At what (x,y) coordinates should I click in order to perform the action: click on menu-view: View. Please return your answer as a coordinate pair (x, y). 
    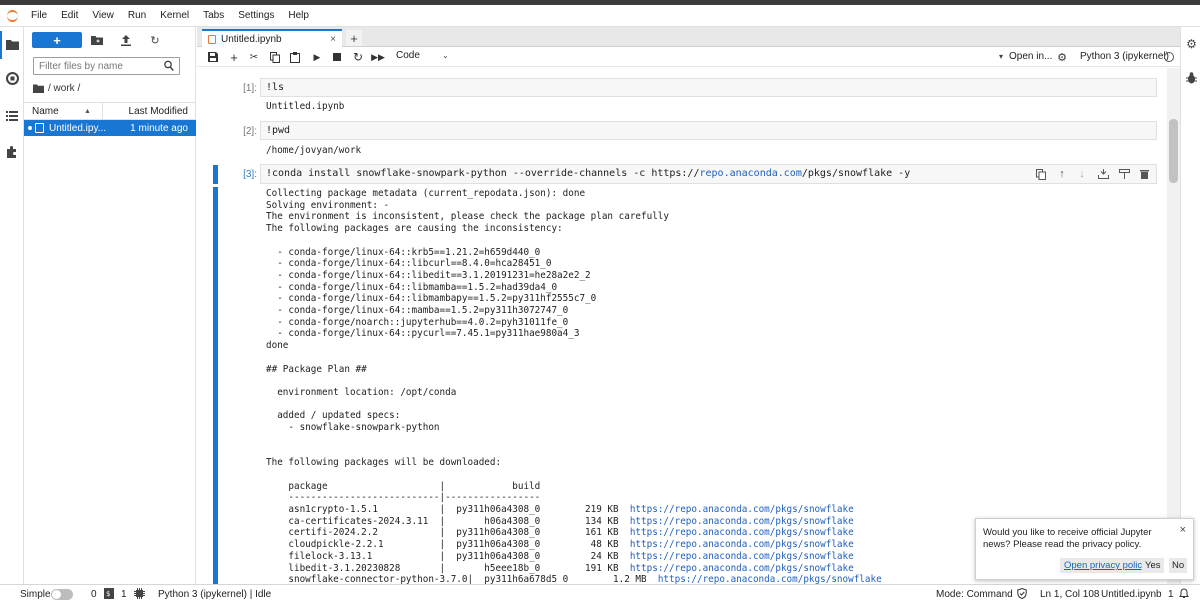
    Looking at the image, I should click on (103, 16).